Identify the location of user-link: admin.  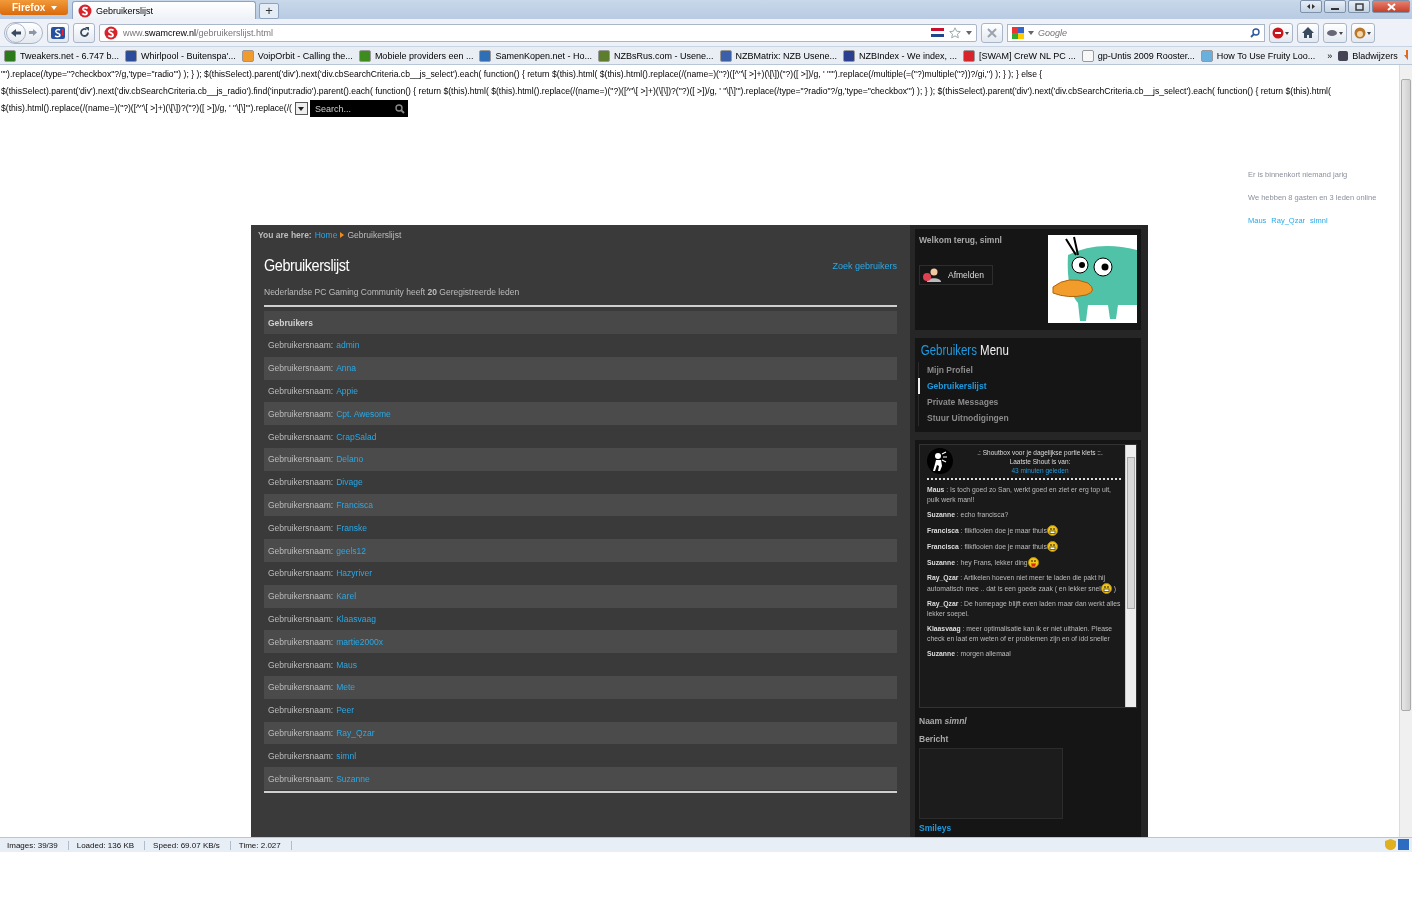
(348, 345).